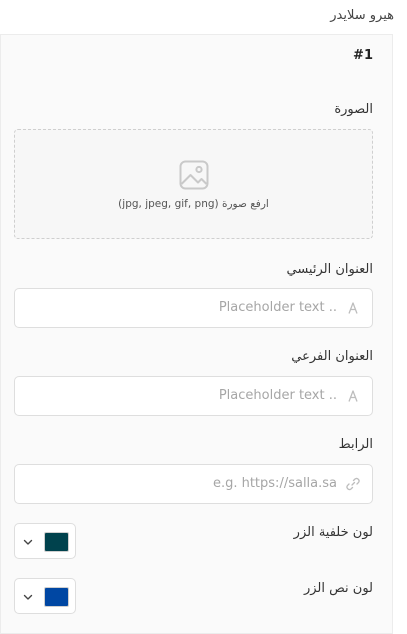  I want to click on button-bg-color-picker, so click(45, 541).